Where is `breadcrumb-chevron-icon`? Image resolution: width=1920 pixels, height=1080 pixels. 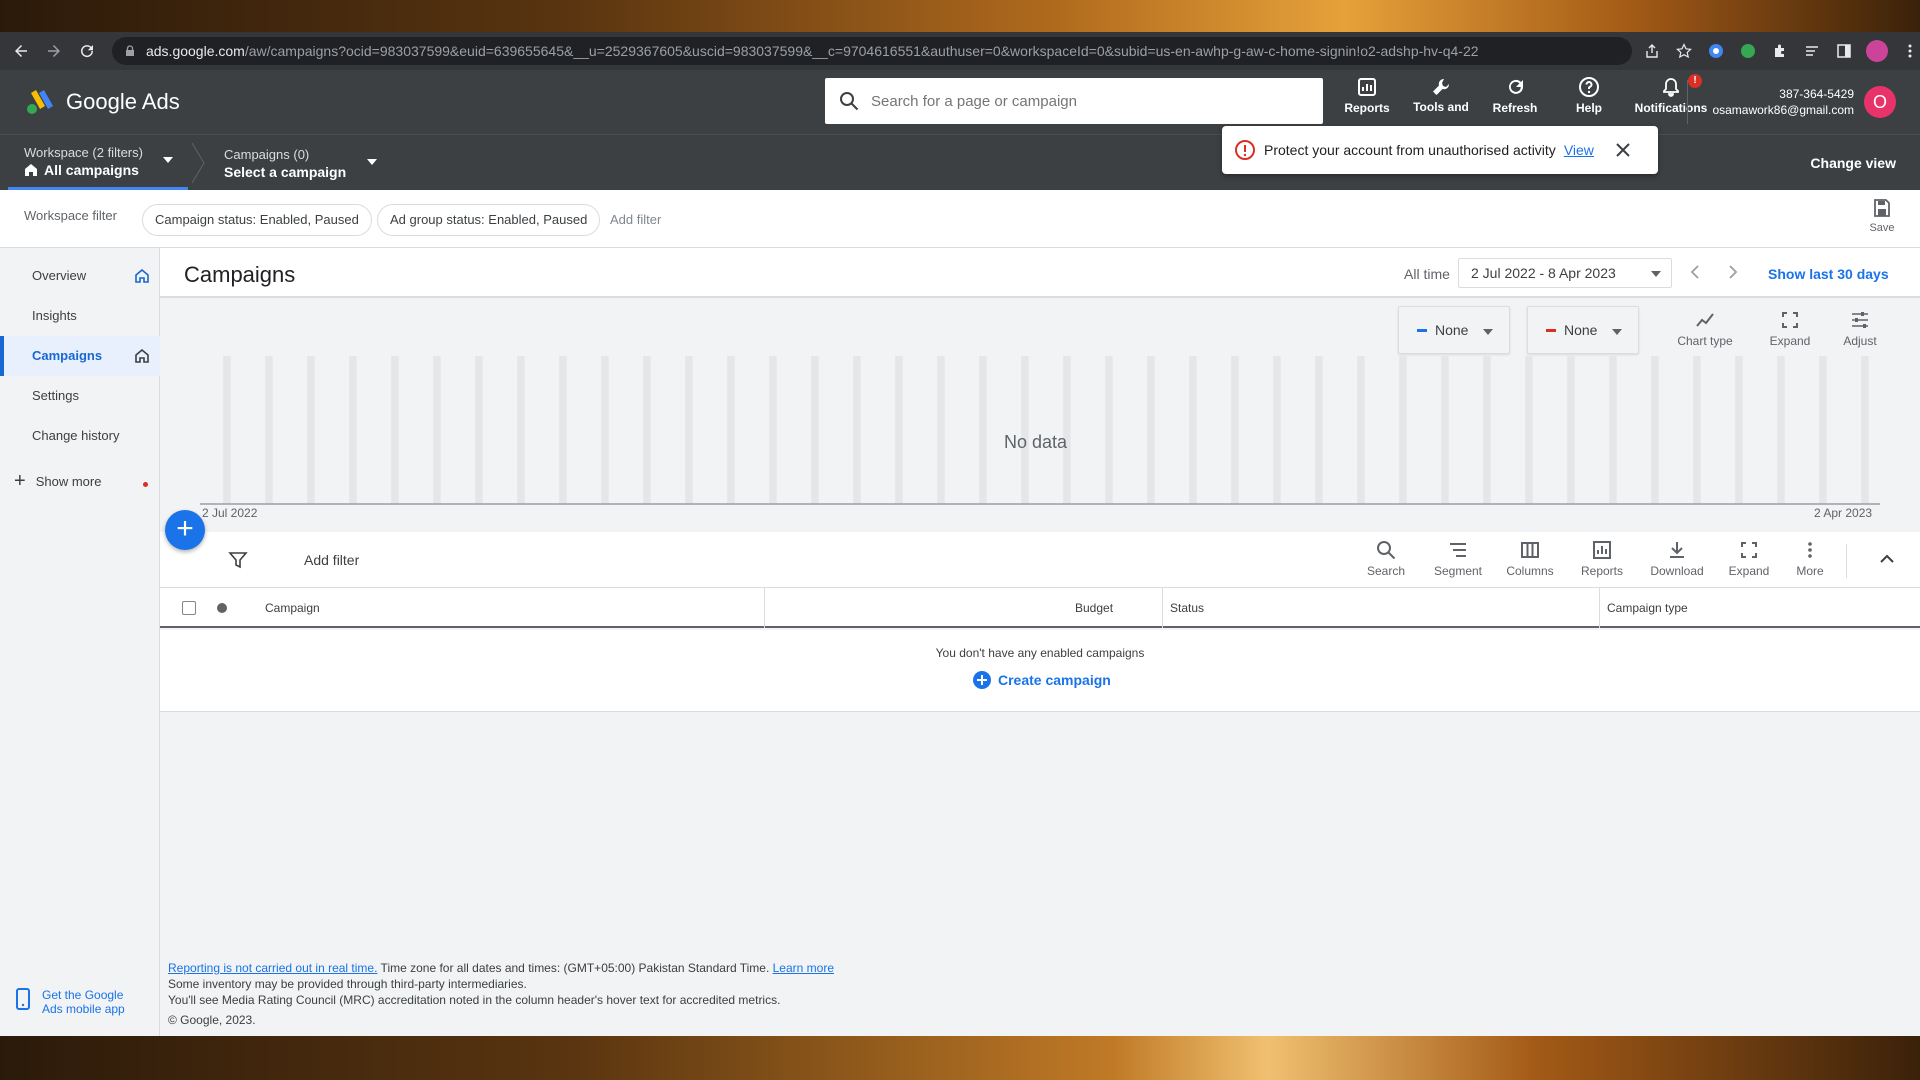
breadcrumb-chevron-icon is located at coordinates (198, 163).